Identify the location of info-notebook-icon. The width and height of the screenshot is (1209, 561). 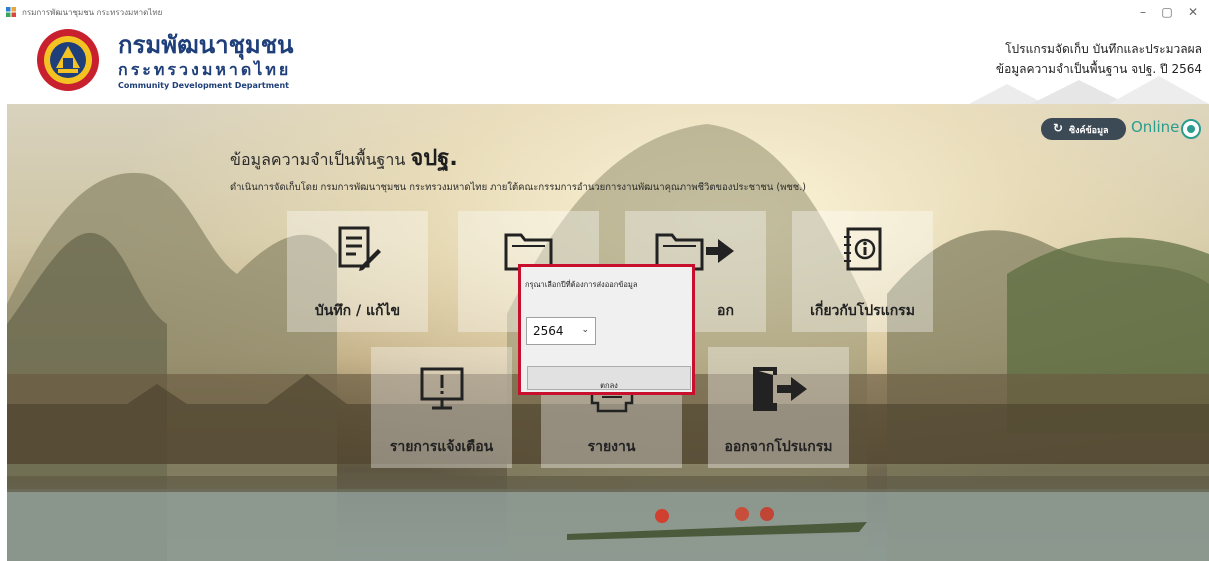
(862, 249).